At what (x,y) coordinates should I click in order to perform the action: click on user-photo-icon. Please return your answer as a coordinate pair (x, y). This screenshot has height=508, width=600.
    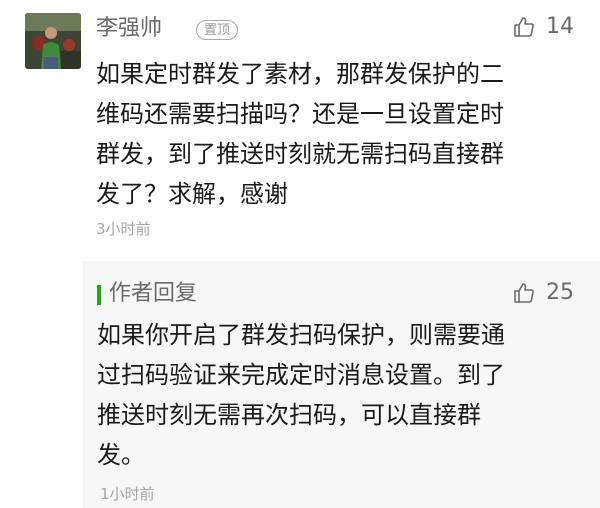
    Looking at the image, I should click on (53, 41).